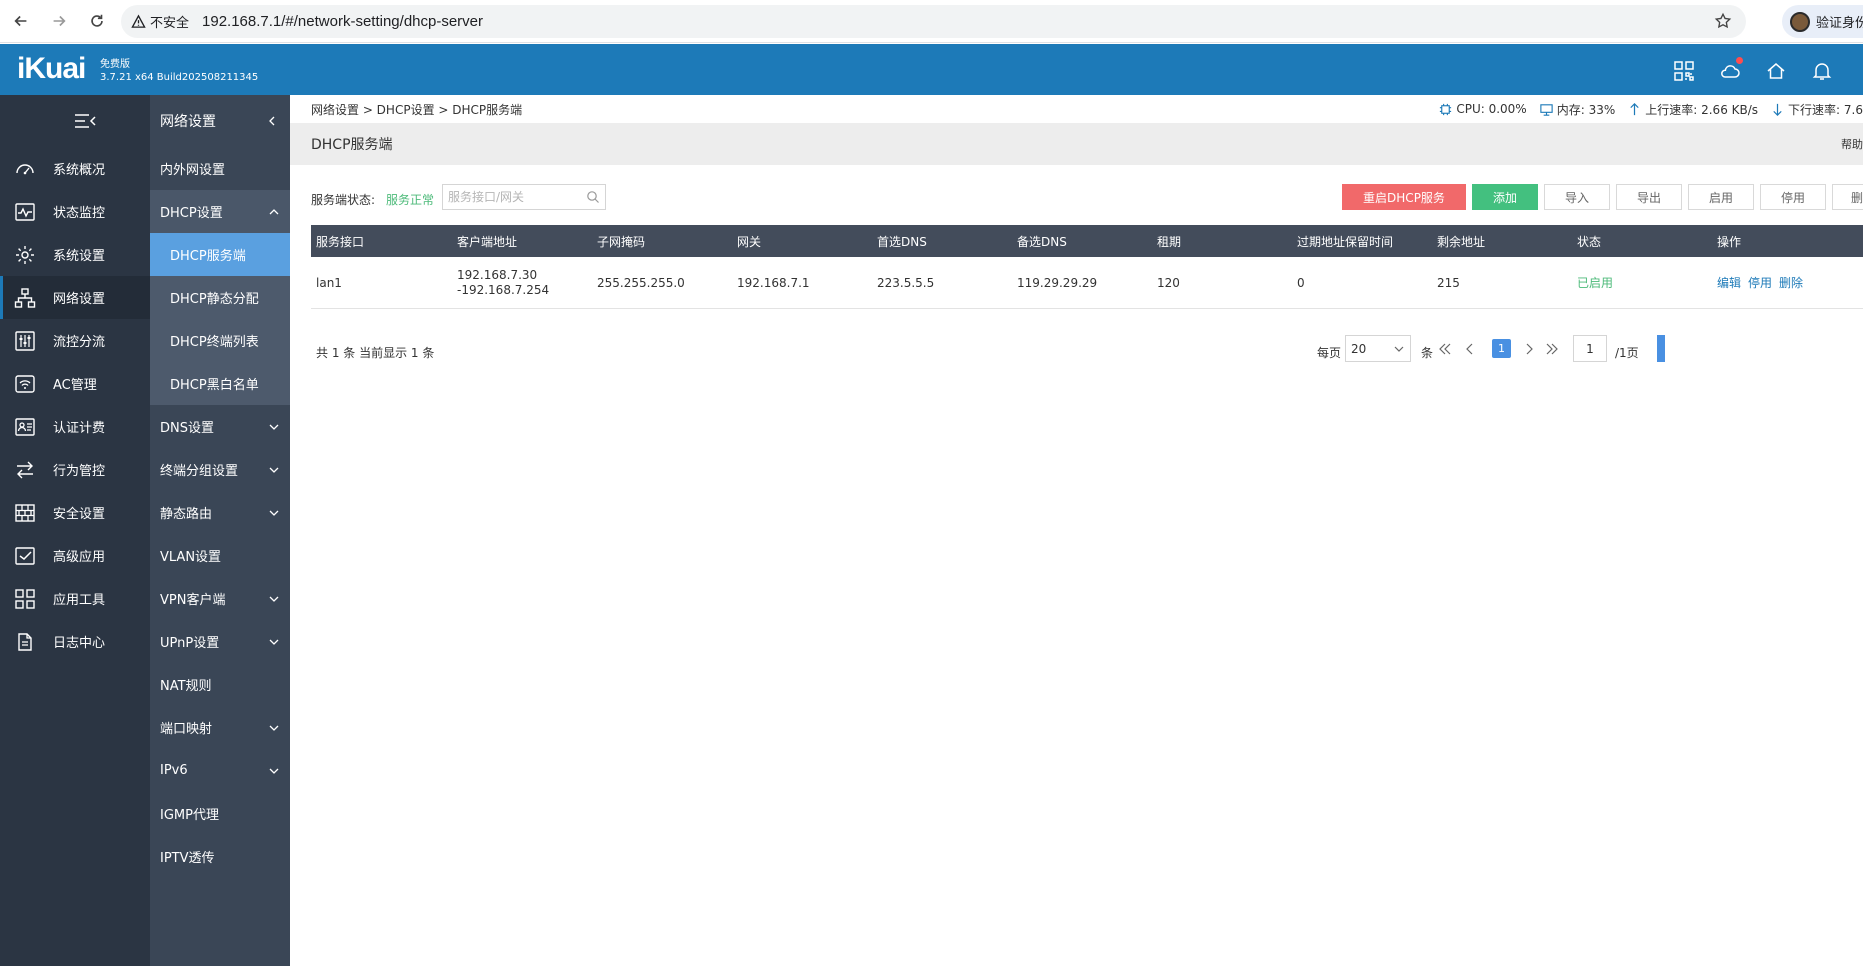 Image resolution: width=1863 pixels, height=966 pixels. I want to click on cell-netmask: 255.255.255.0, so click(641, 282).